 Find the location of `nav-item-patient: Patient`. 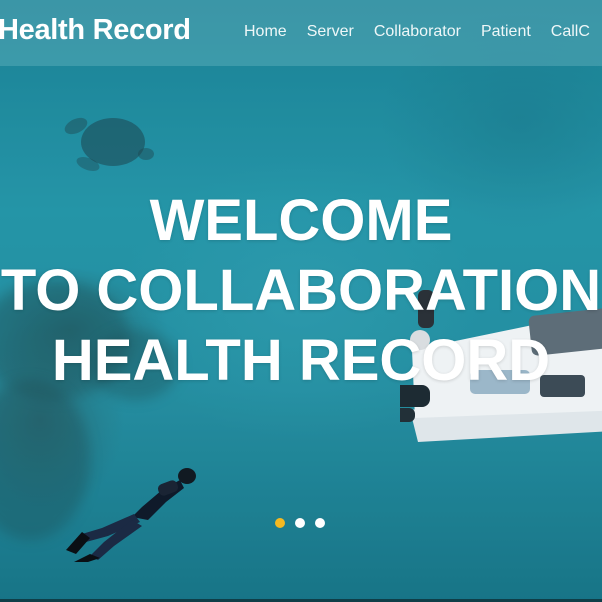

nav-item-patient: Patient is located at coordinates (506, 32).